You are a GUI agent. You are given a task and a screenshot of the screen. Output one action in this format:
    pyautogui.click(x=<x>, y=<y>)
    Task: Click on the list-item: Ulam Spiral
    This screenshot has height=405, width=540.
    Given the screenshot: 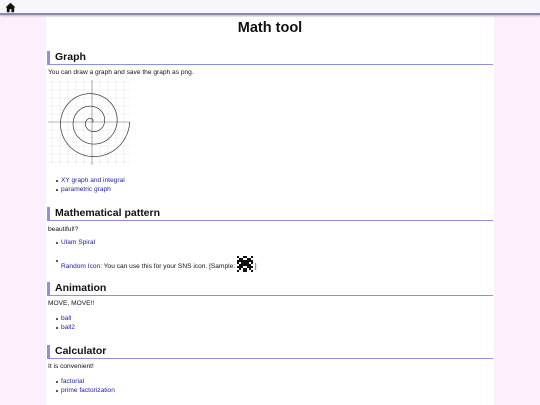 What is the action you would take?
    pyautogui.click(x=75, y=242)
    